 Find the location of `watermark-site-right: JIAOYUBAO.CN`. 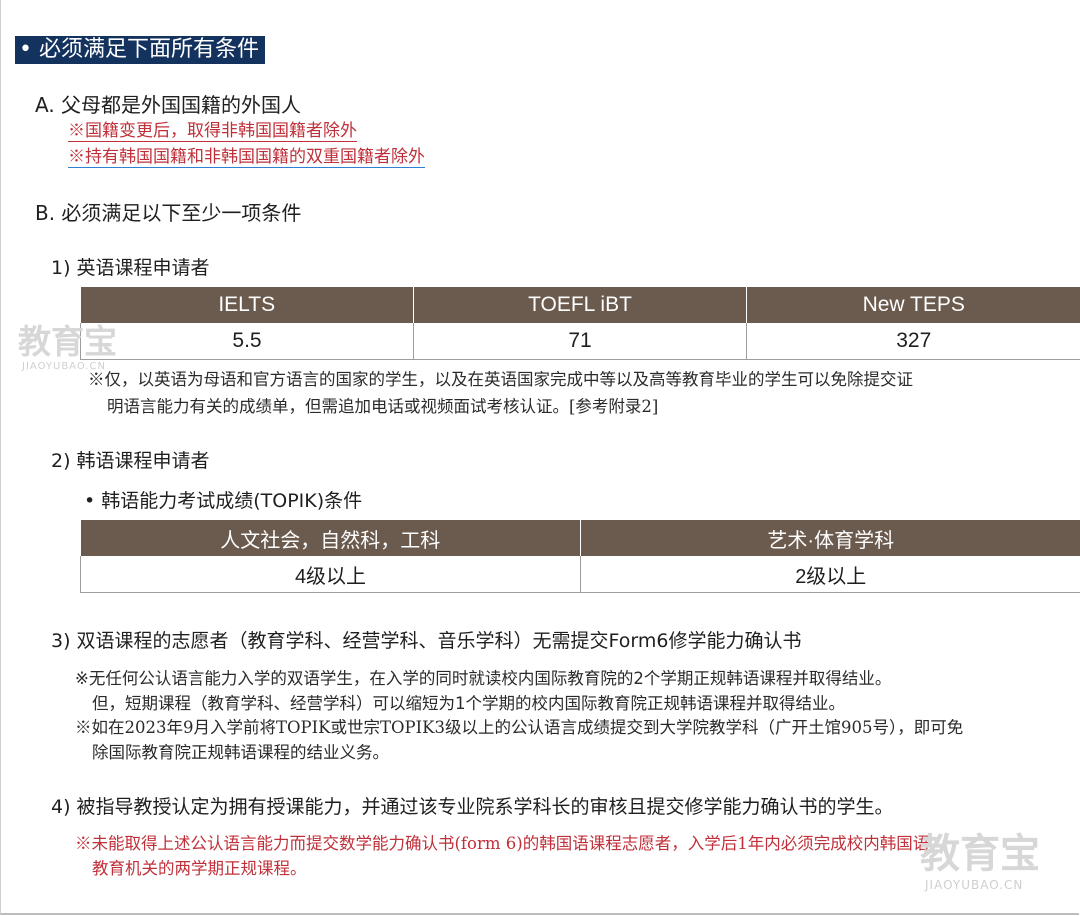

watermark-site-right: JIAOYUBAO.CN is located at coordinates (974, 885).